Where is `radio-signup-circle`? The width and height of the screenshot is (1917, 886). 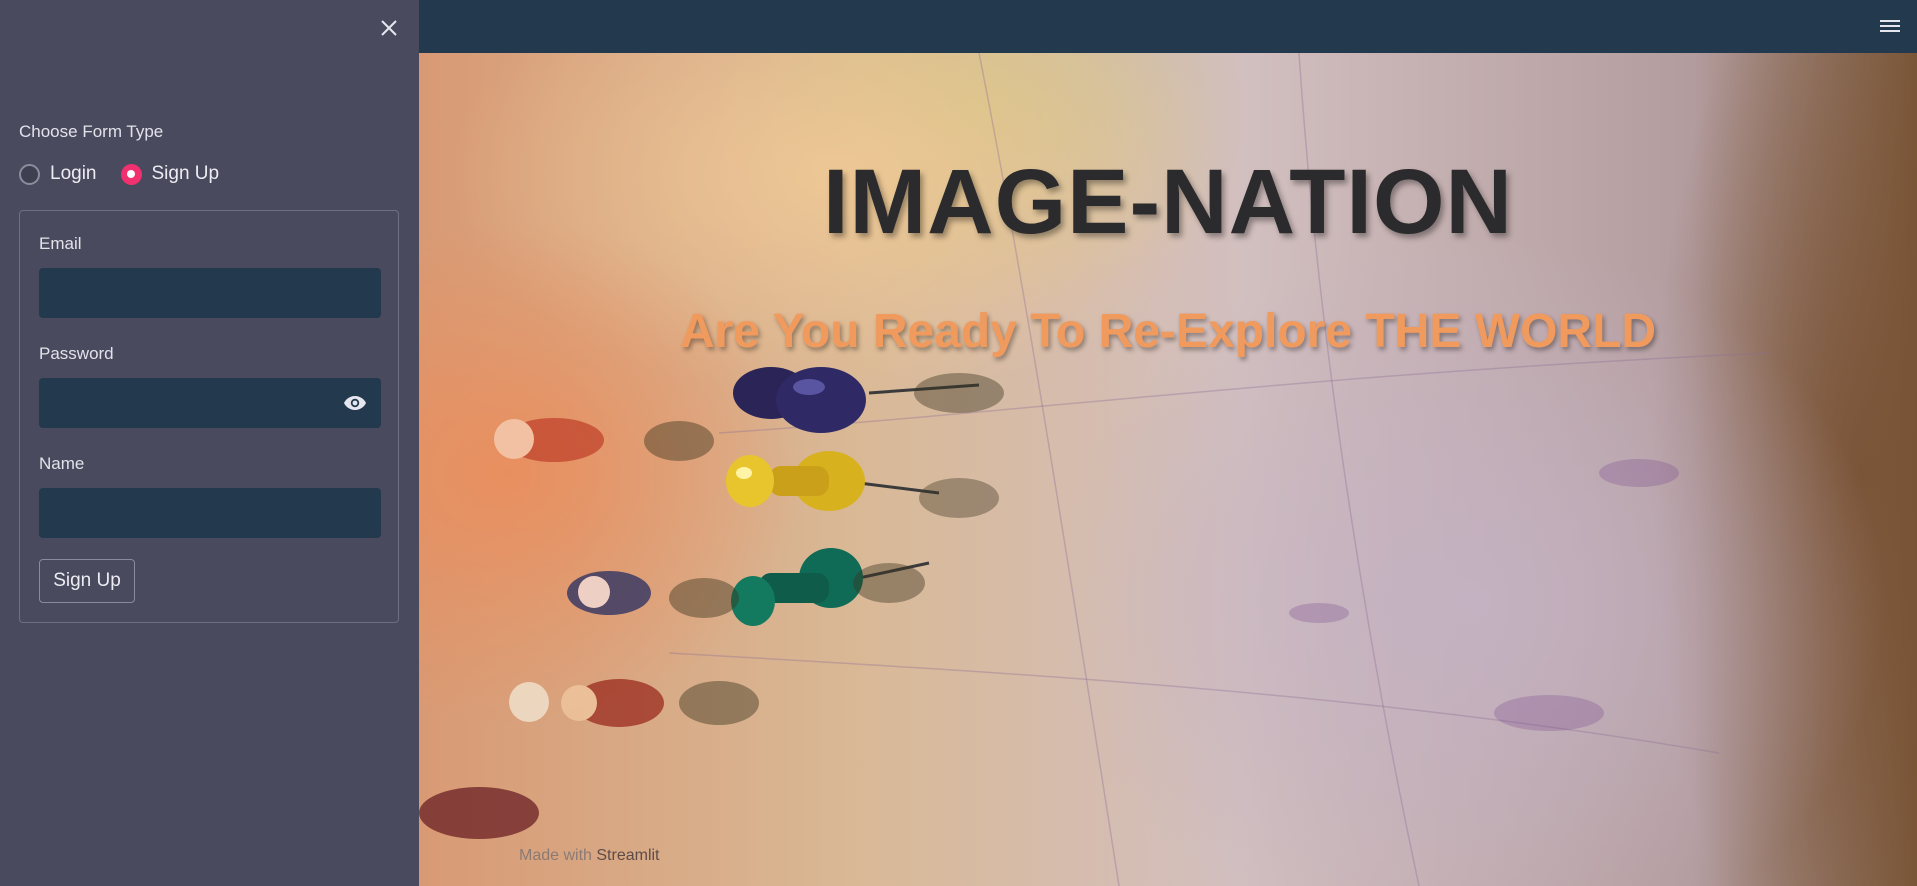
radio-signup-circle is located at coordinates (131, 174).